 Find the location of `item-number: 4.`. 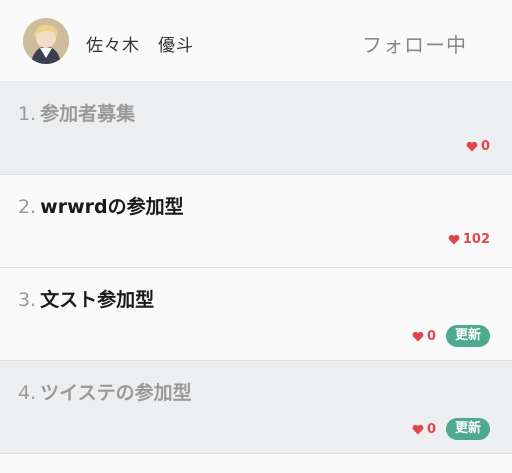

item-number: 4. is located at coordinates (27, 393).